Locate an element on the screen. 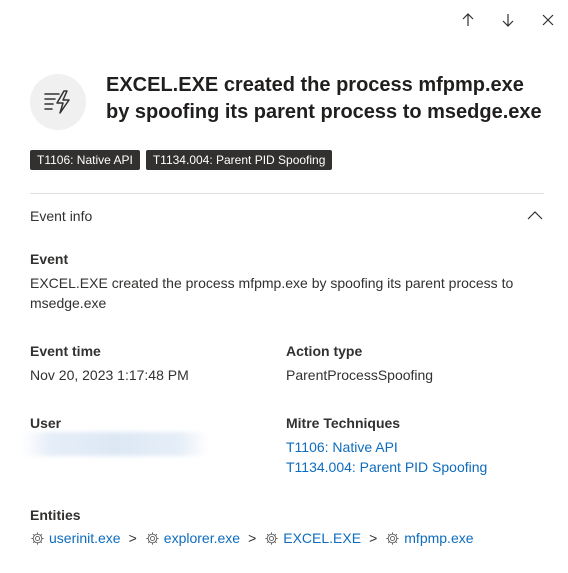 The width and height of the screenshot is (568, 573). next-button is located at coordinates (508, 20).